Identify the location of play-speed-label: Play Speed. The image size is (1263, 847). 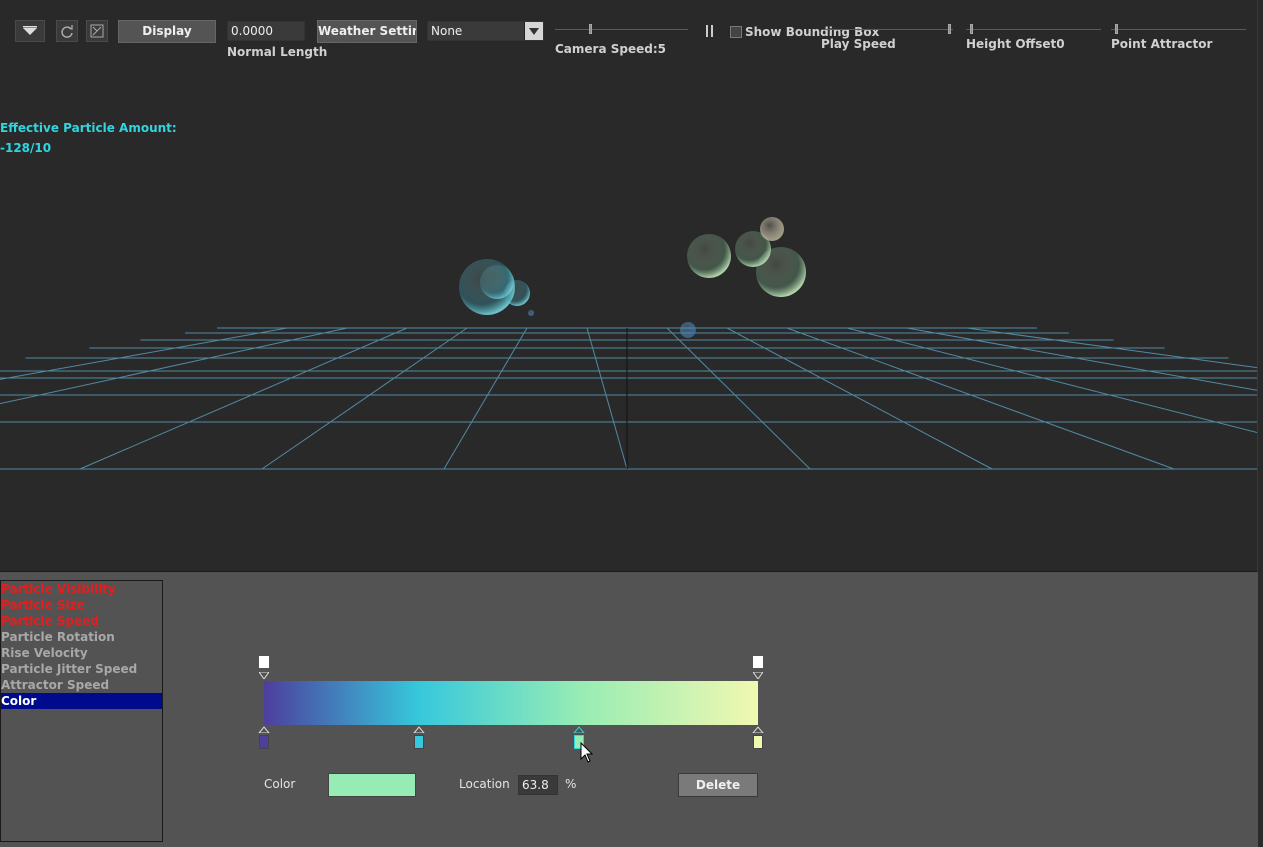
(858, 44).